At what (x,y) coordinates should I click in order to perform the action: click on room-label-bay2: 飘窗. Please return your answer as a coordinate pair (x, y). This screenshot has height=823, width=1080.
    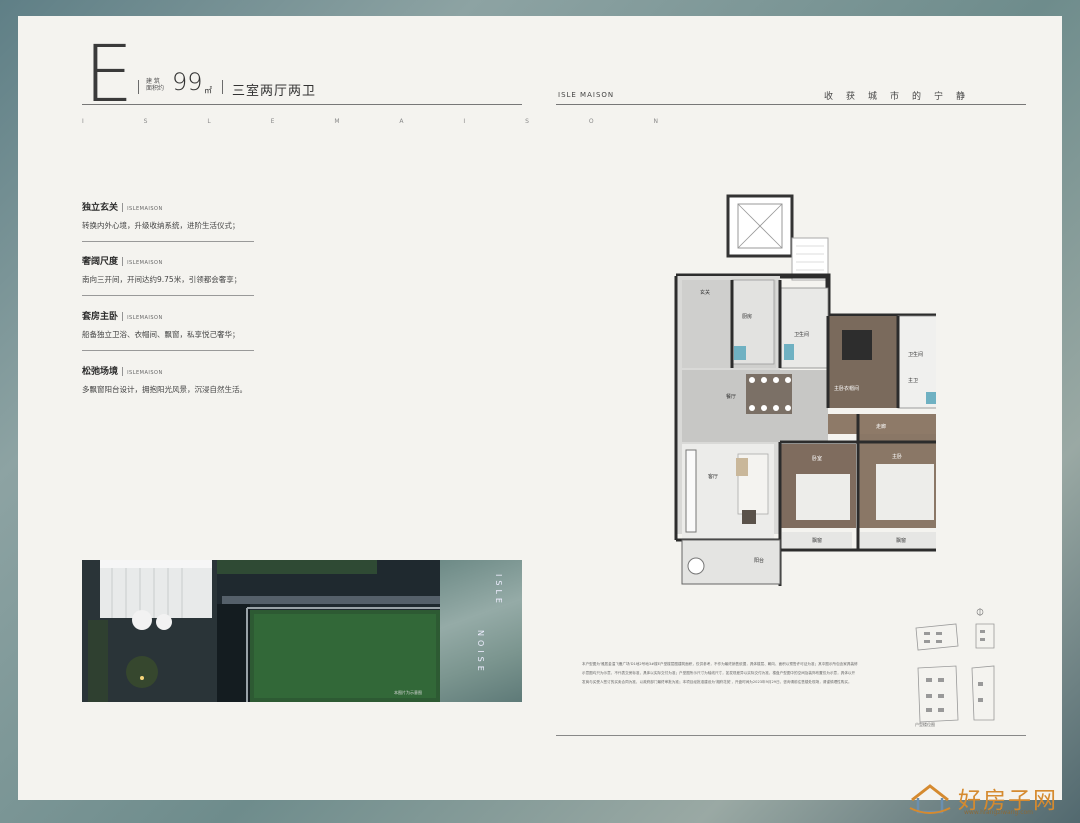
    Looking at the image, I should click on (901, 540).